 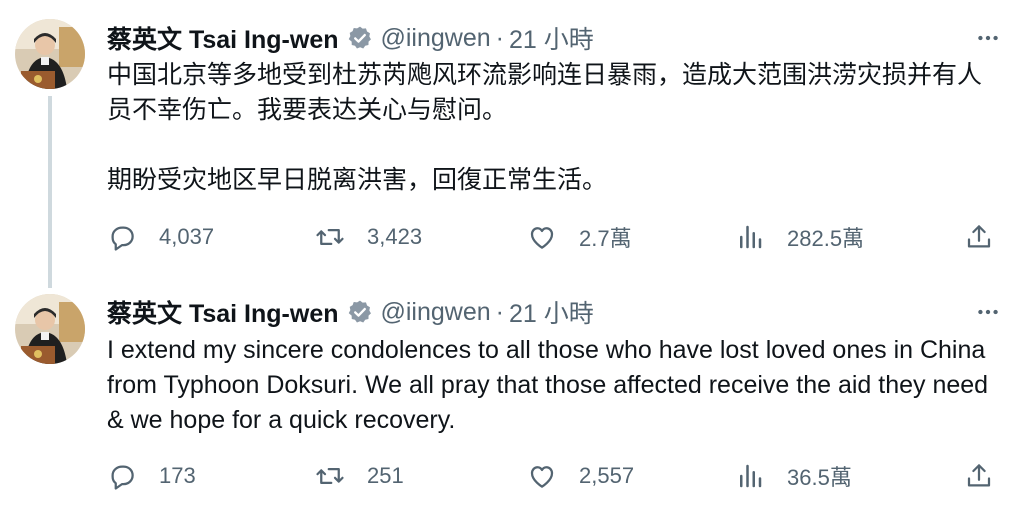 I want to click on reply-count: 173, so click(x=177, y=475).